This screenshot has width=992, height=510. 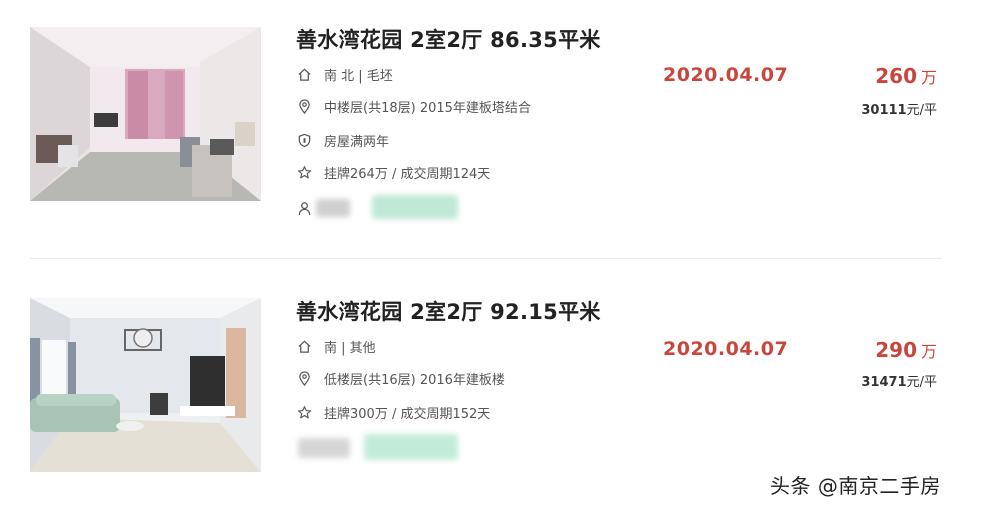 I want to click on unit-price: 31471元/平, so click(x=899, y=380).